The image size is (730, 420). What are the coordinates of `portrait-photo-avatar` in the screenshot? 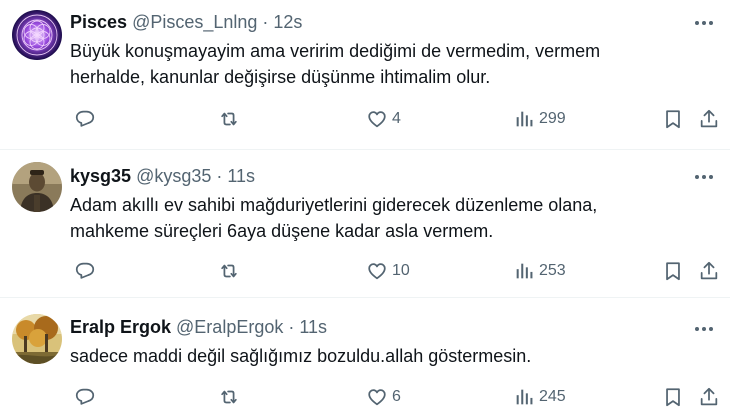 It's located at (37, 187).